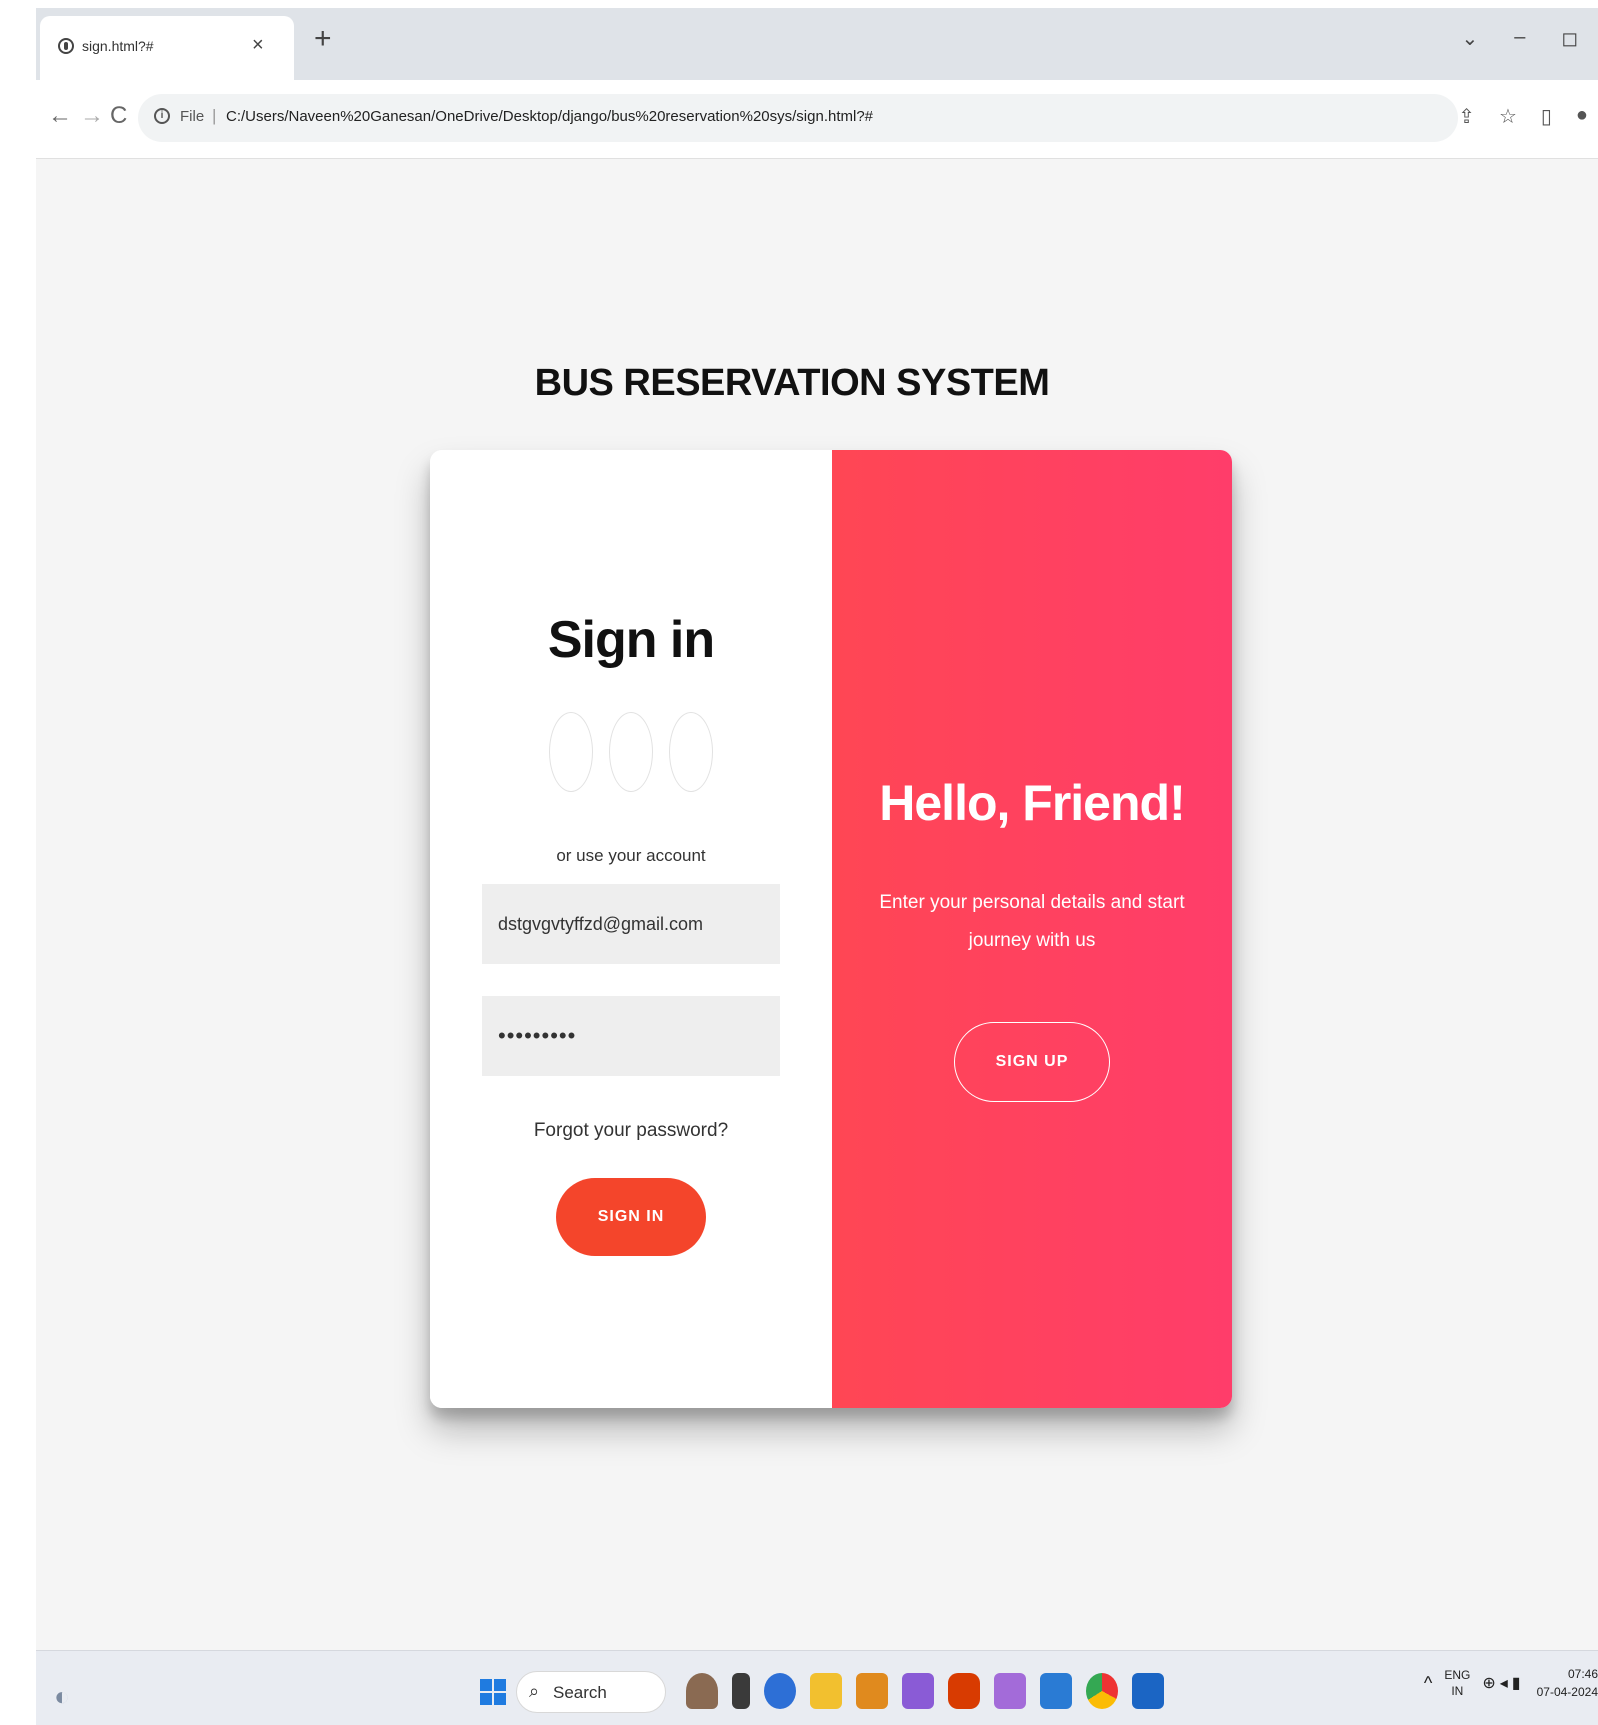  I want to click on system-tray: ^ ENG IN ⊕◂▮ 07:46 07-04-2024, so click(1511, 1683).